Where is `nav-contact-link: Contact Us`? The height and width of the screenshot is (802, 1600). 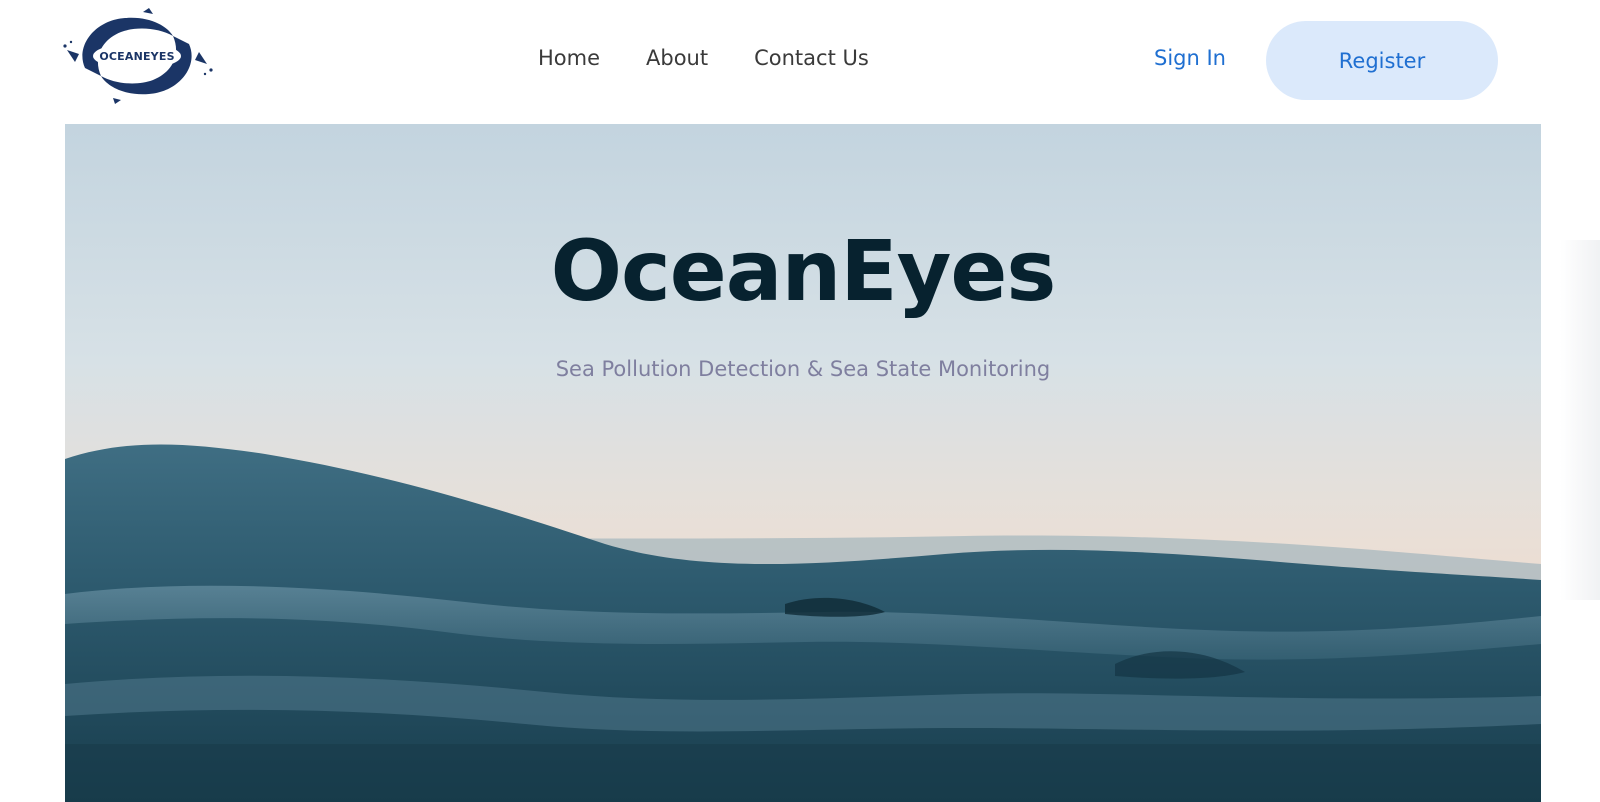
nav-contact-link: Contact Us is located at coordinates (811, 58).